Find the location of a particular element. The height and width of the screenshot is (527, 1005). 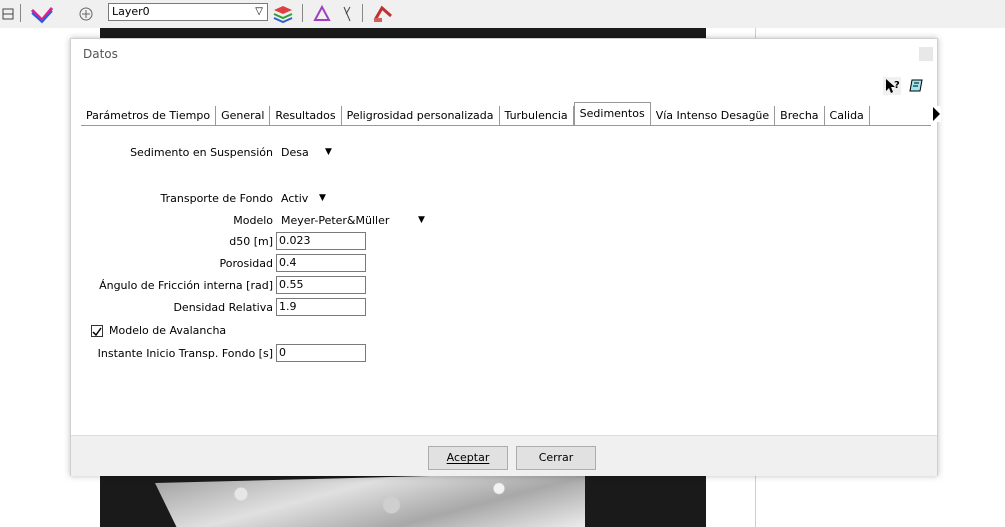

hand-icon is located at coordinates (86, 14).